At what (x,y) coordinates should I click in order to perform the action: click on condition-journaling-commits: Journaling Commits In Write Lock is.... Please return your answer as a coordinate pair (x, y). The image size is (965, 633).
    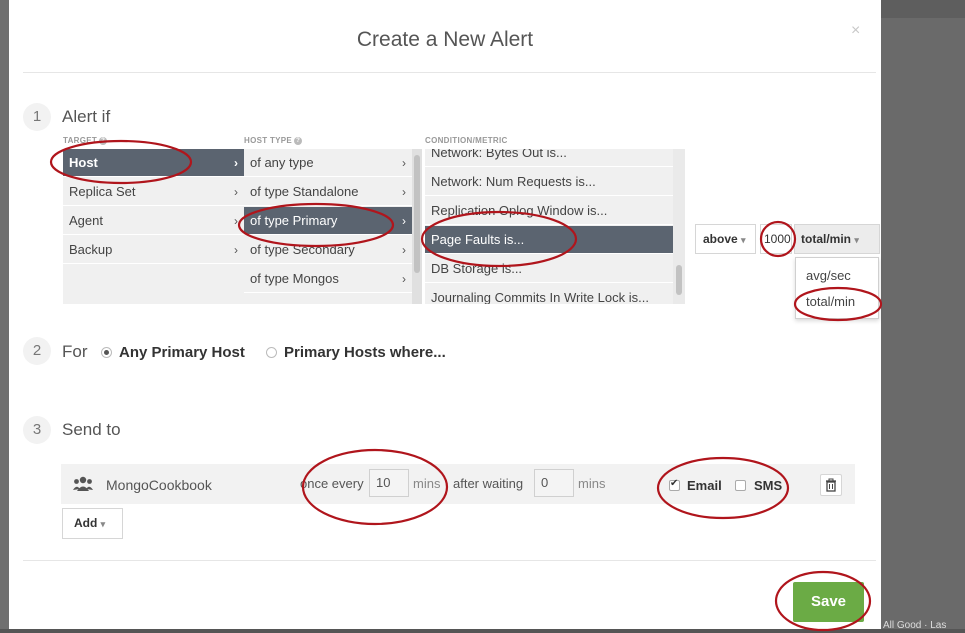
    Looking at the image, I should click on (549, 294).